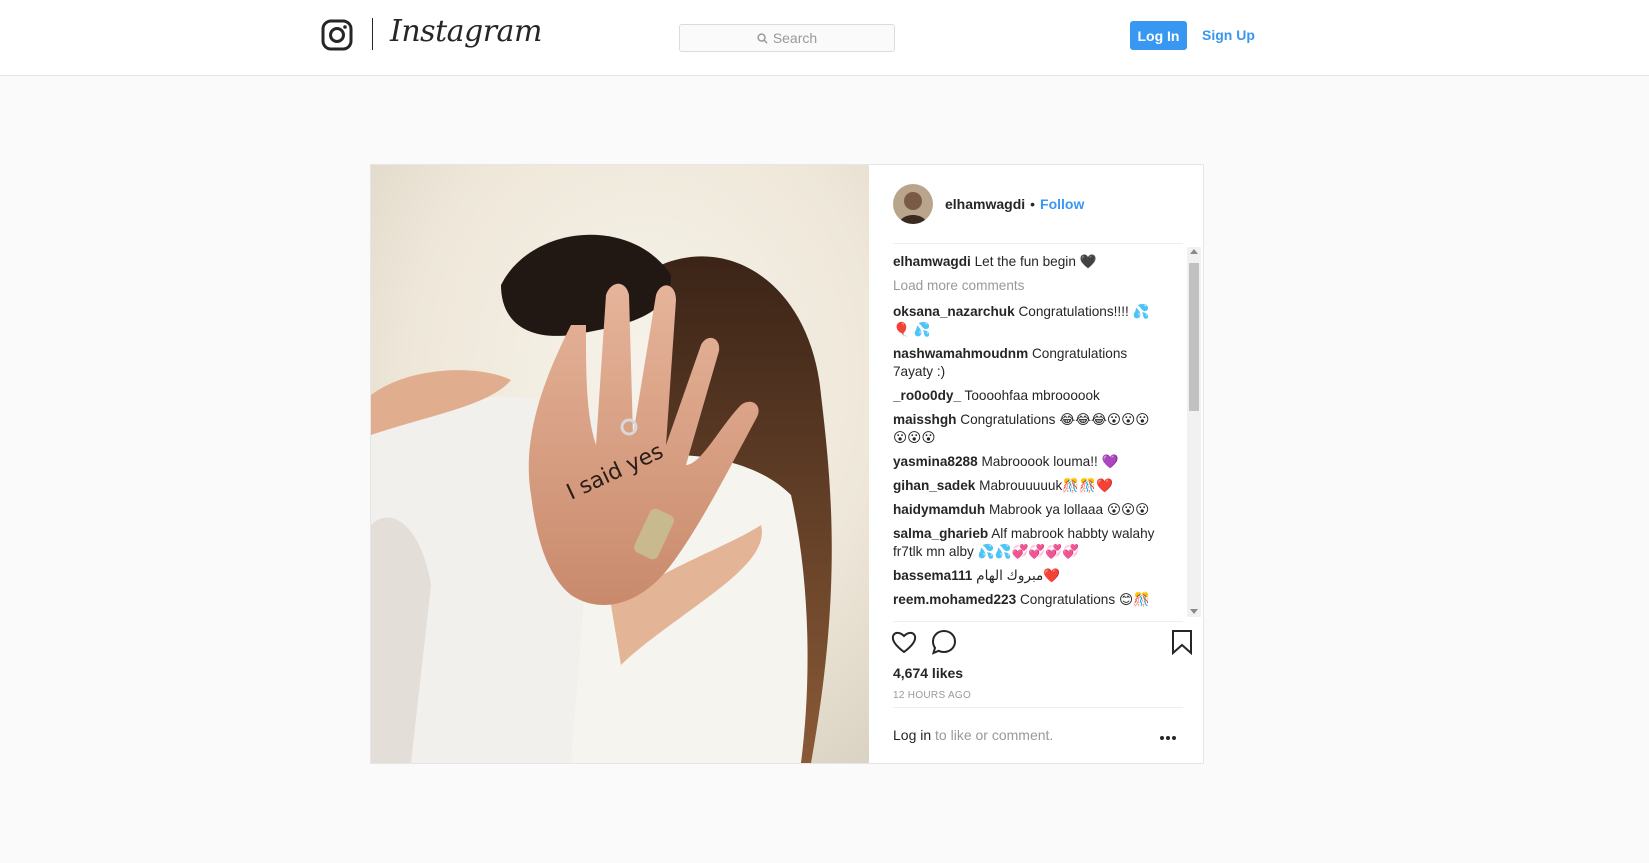 This screenshot has height=863, width=1649. What do you see at coordinates (1028, 286) in the screenshot?
I see `load-more-comments: Load more comments` at bounding box center [1028, 286].